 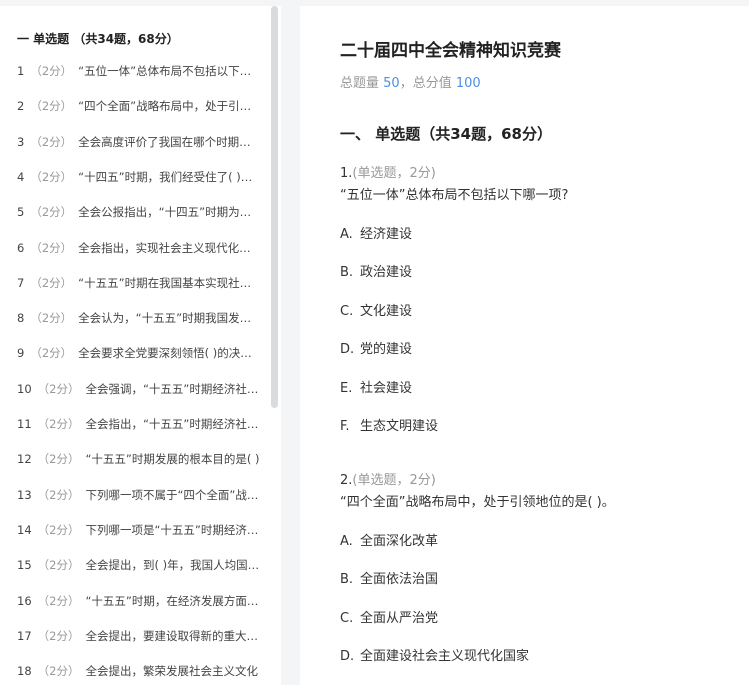 I want to click on question-number: 2, so click(x=21, y=106).